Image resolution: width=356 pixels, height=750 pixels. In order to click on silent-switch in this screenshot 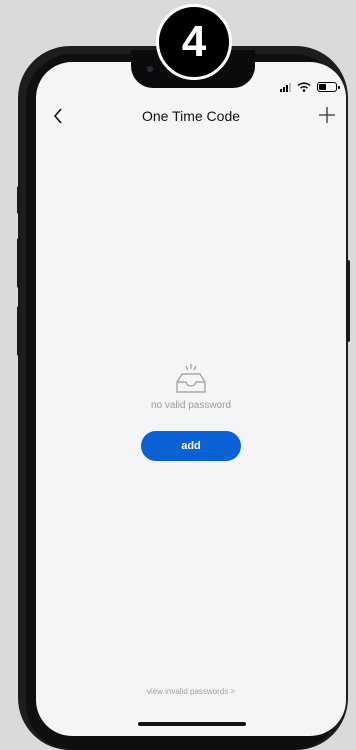, I will do `click(19, 200)`.